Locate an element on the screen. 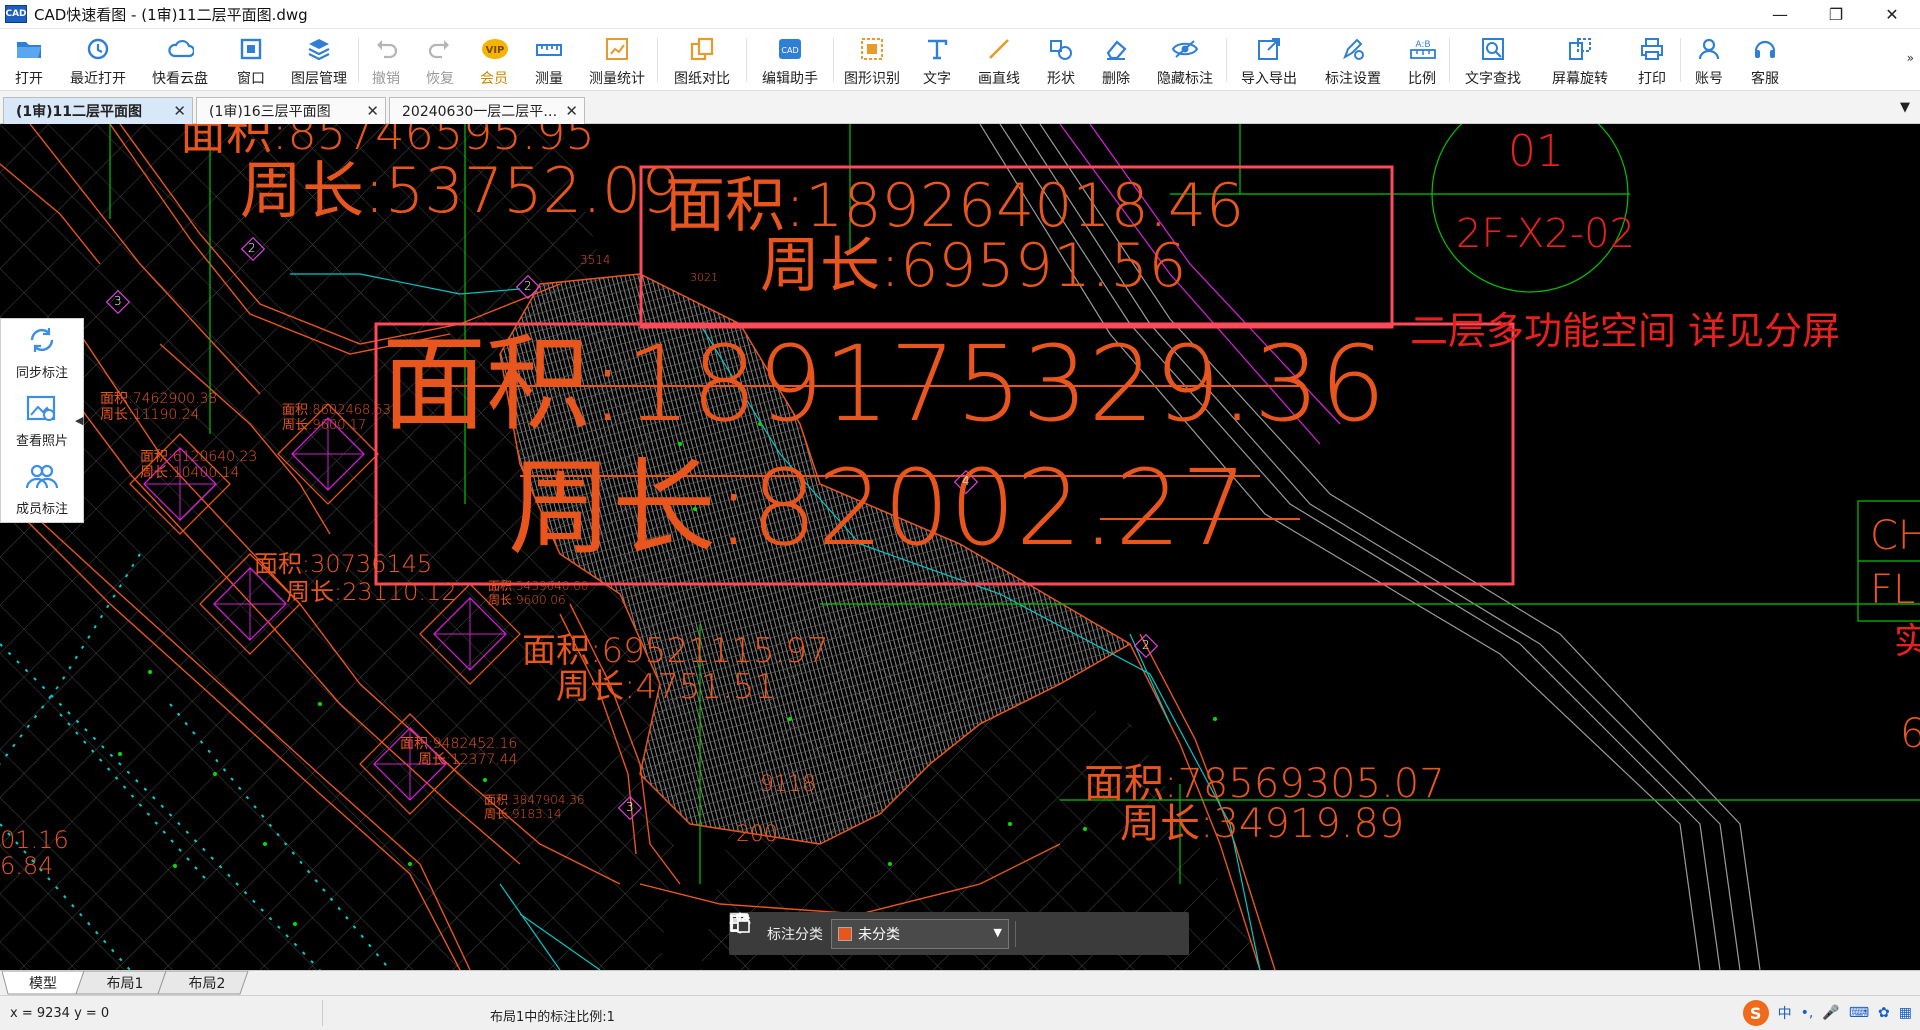  import-export-button: 导入导出 is located at coordinates (1269, 60).